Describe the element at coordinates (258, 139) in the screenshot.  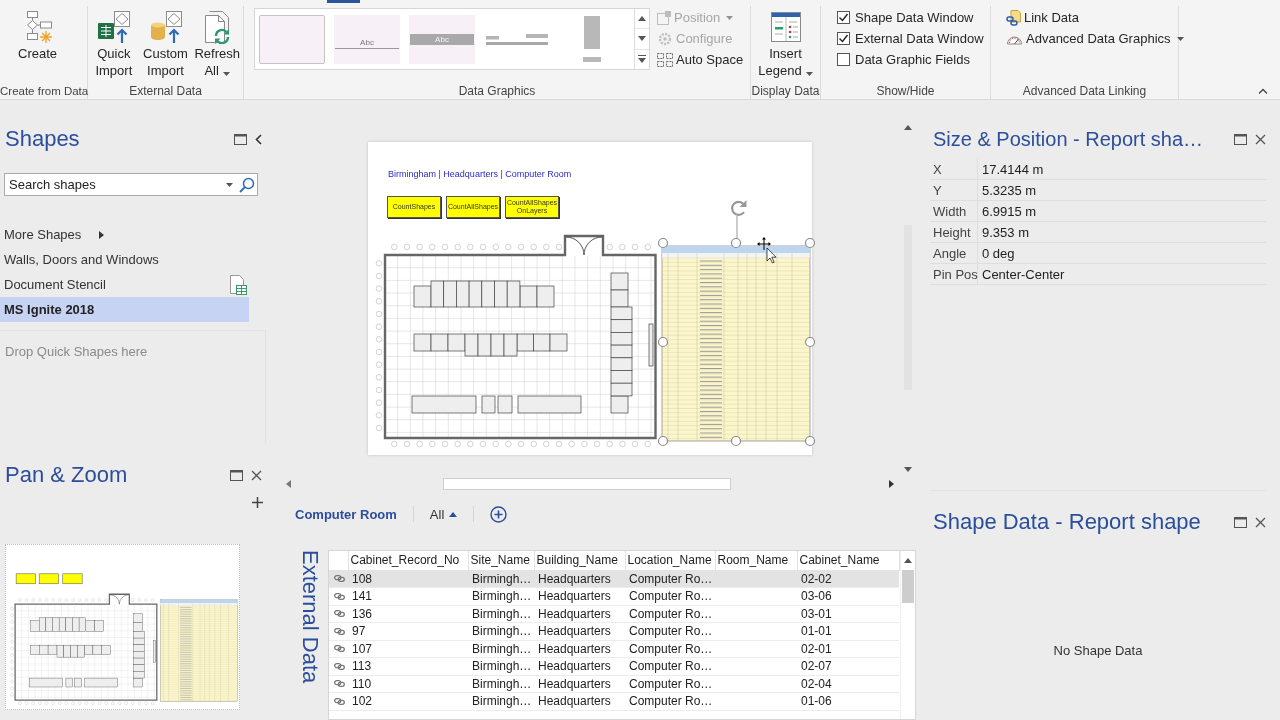
I see `chevron-left-icon` at that location.